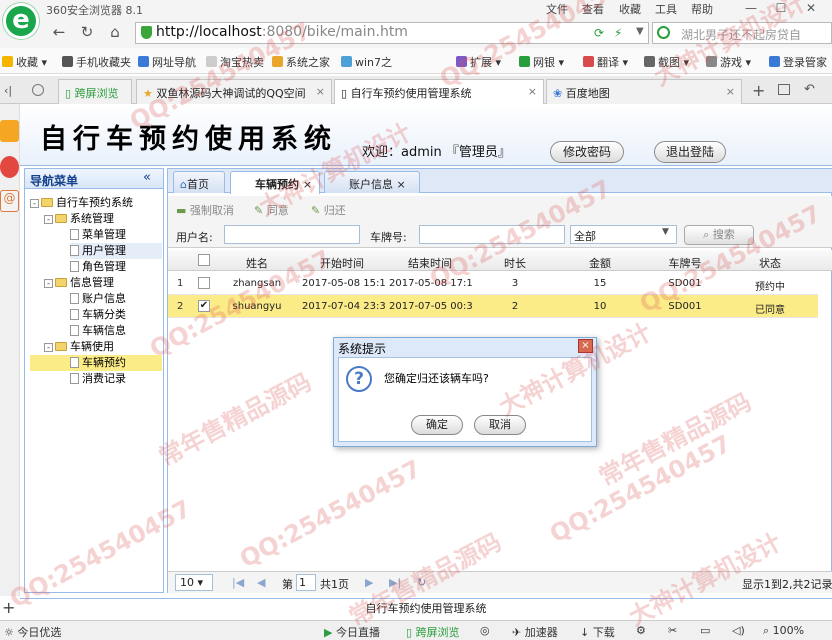  I want to click on sound-icon: ◁), so click(738, 630).